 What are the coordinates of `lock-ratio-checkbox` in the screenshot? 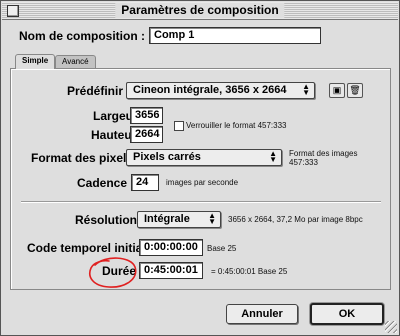 It's located at (179, 126).